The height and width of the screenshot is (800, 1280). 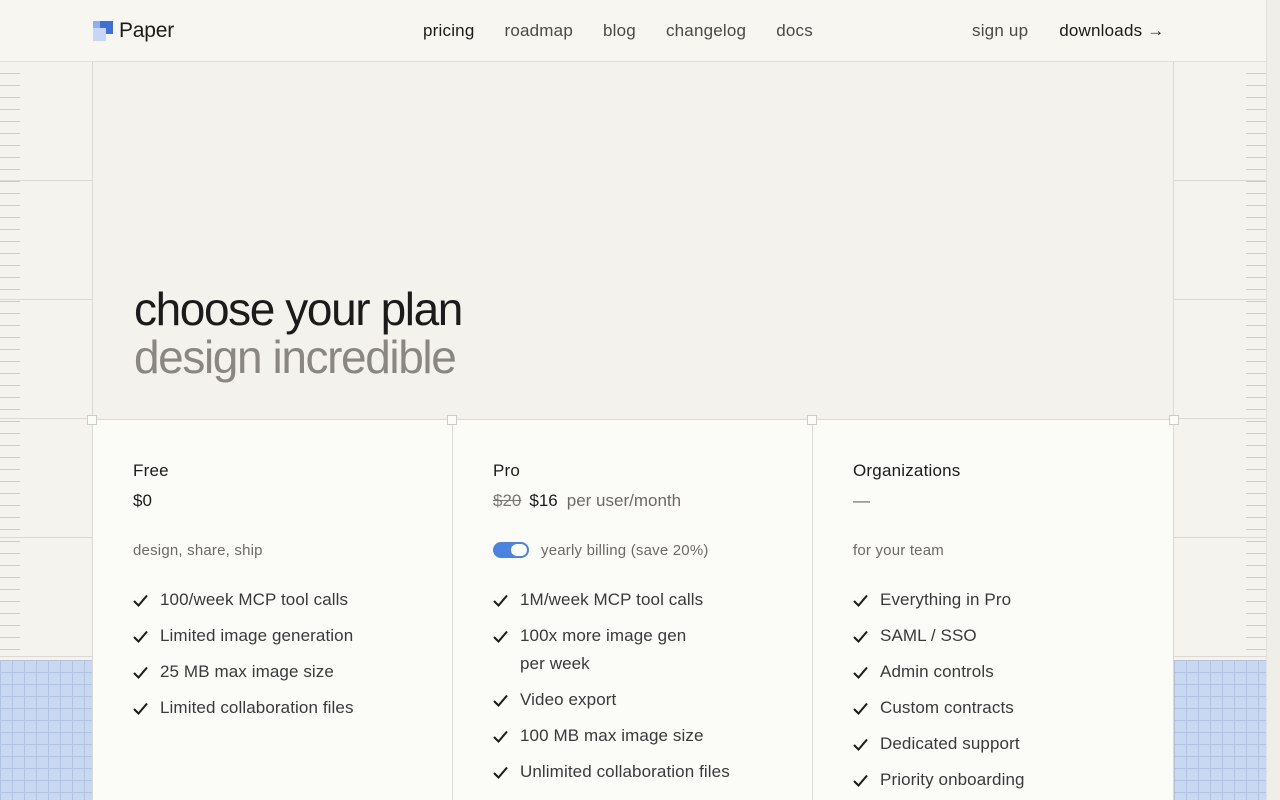 What do you see at coordinates (1220, 730) in the screenshot?
I see `right-blue-grid` at bounding box center [1220, 730].